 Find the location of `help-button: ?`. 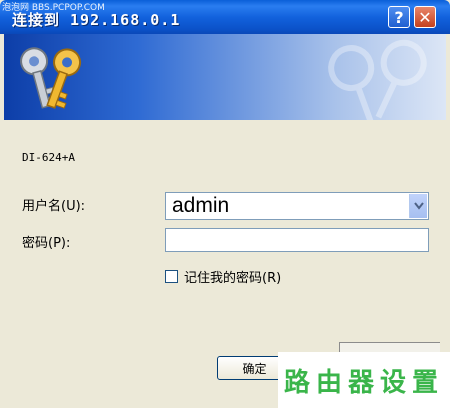

help-button: ? is located at coordinates (399, 17).